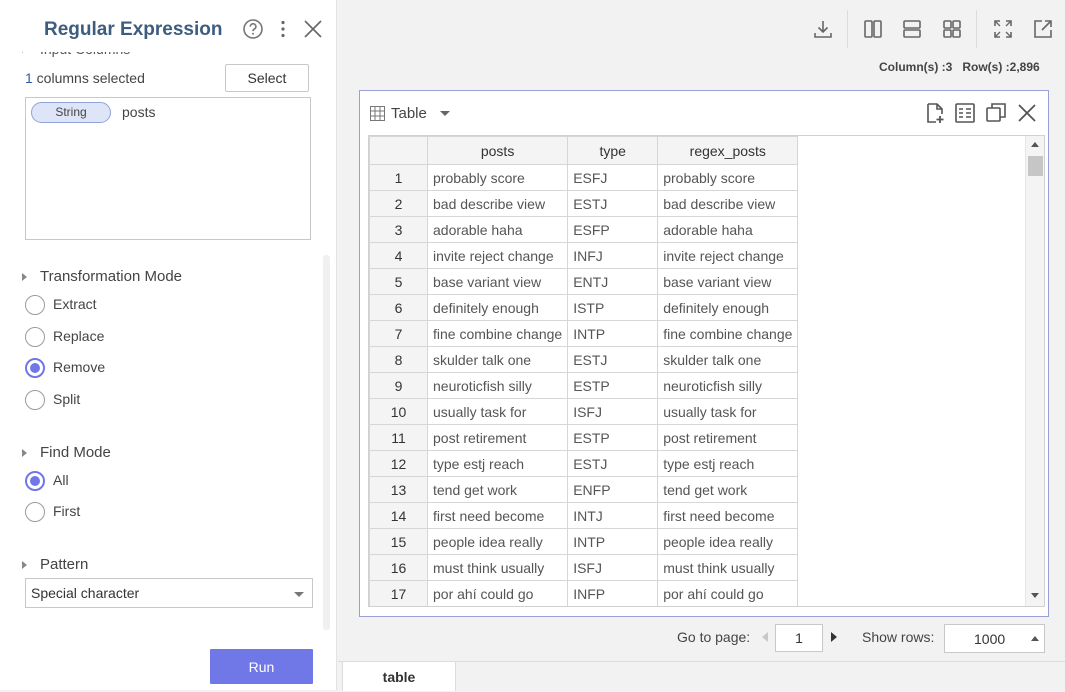 The width and height of the screenshot is (1065, 692). Describe the element at coordinates (728, 150) in the screenshot. I see `column-header: regex_posts` at that location.